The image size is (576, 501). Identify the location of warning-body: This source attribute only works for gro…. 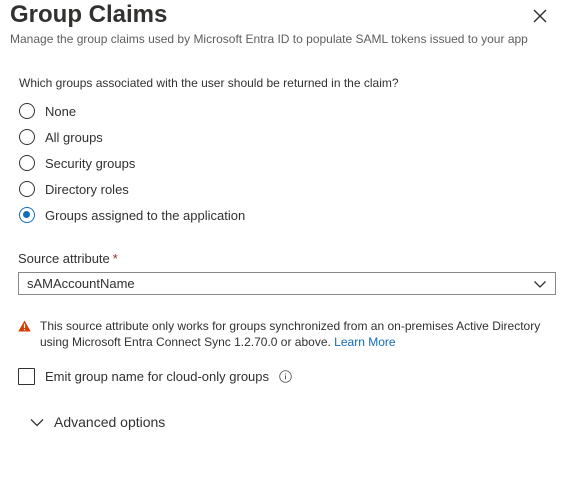
(290, 334).